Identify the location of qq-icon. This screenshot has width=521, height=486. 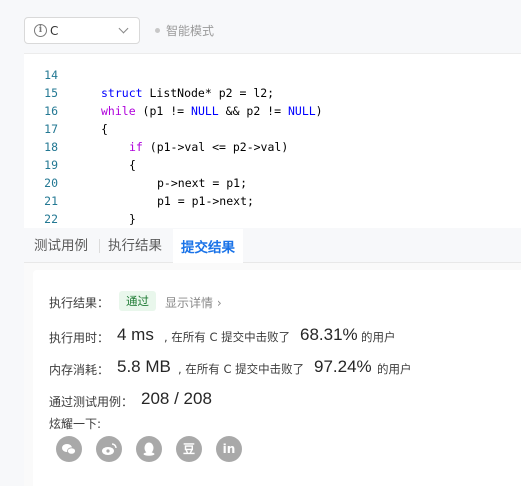
(149, 449).